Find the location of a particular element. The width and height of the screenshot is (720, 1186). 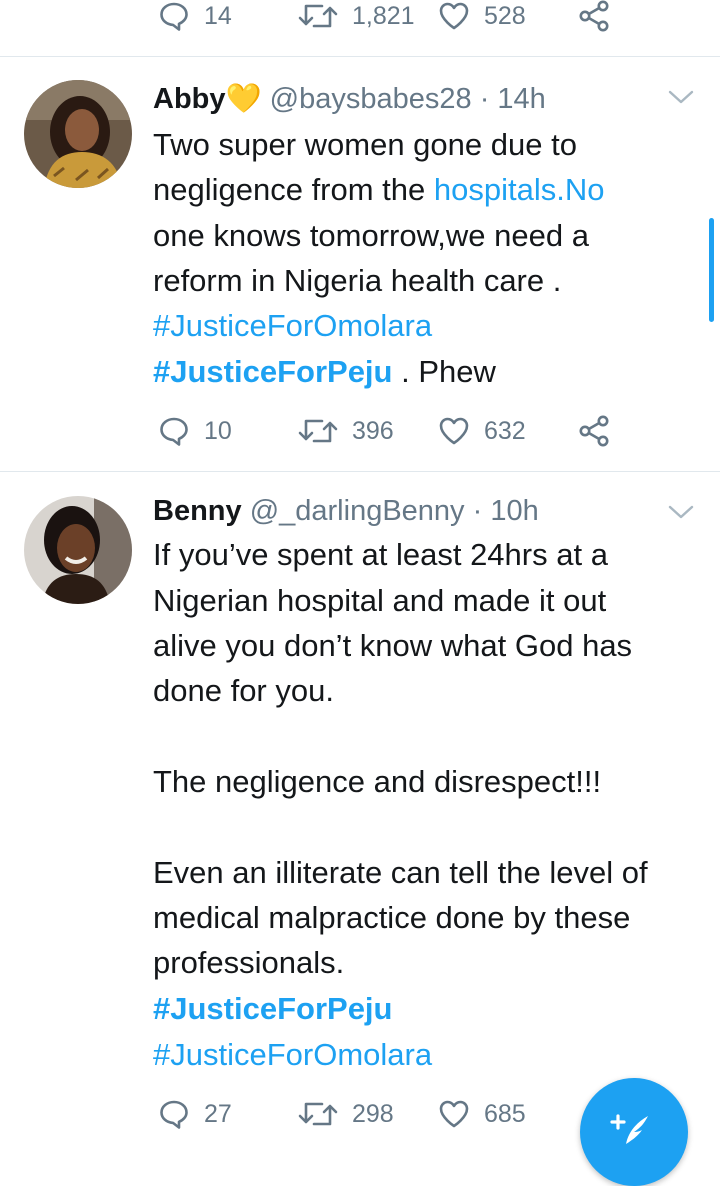

tweet-text-line: #JusticeForPeju . Phew is located at coordinates (324, 371).